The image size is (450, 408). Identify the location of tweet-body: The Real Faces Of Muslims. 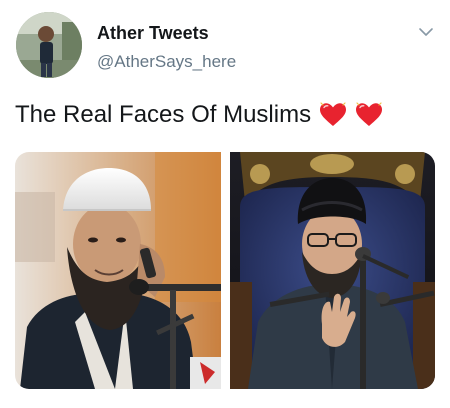
(199, 115).